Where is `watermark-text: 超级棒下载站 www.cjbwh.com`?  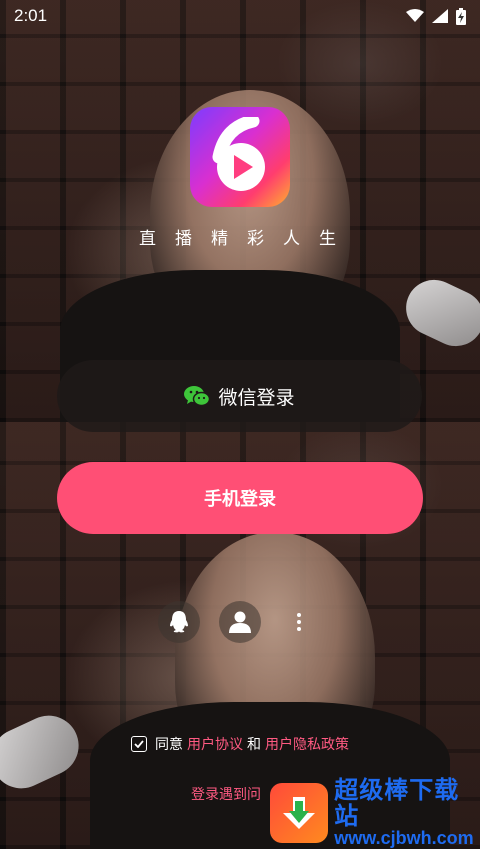 watermark-text: 超级棒下载站 www.cjbwh.com is located at coordinates (407, 812).